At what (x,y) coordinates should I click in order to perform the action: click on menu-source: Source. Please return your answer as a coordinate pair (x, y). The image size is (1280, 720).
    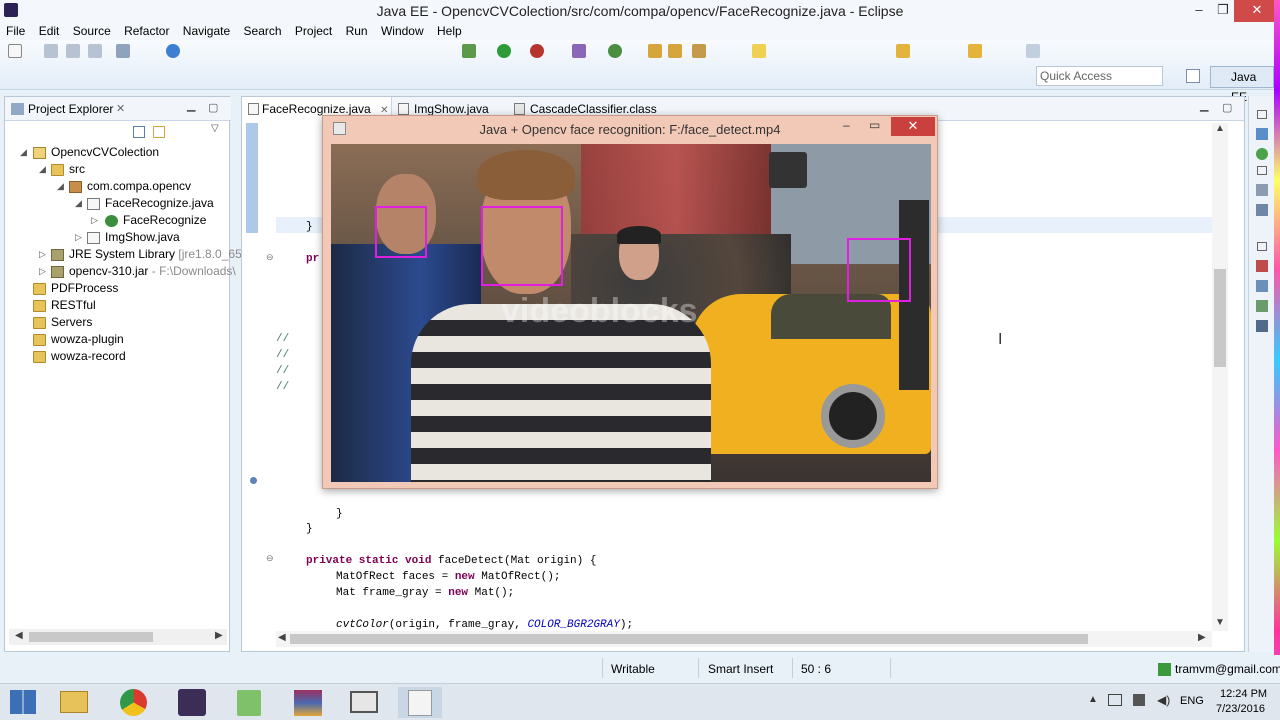
    Looking at the image, I should click on (92, 31).